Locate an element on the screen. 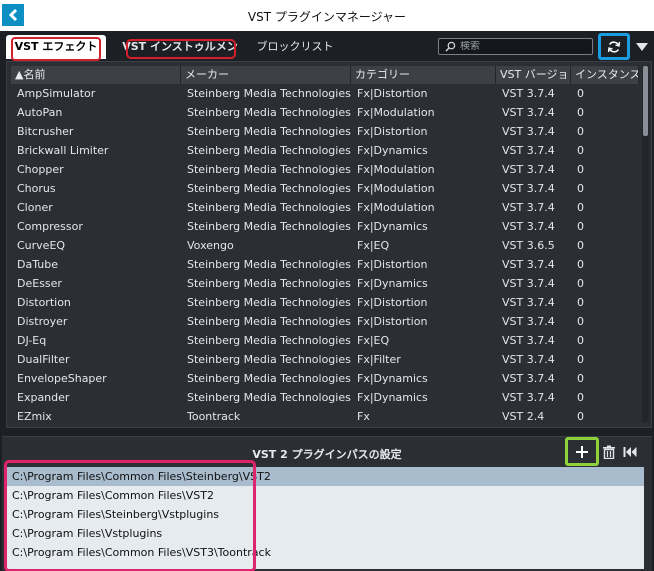 Image resolution: width=654 pixels, height=571 pixels. table-cell: DJ-Eq is located at coordinates (32, 340).